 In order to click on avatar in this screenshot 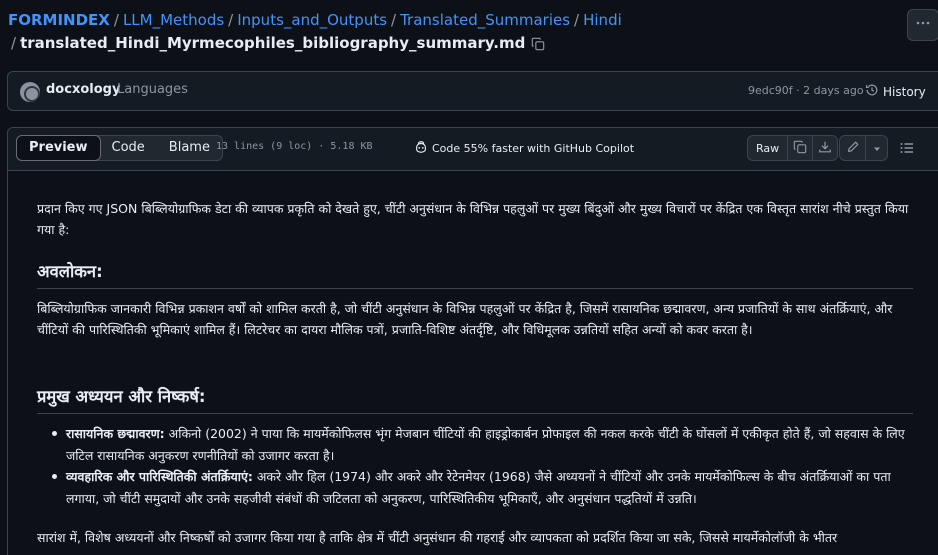, I will do `click(30, 92)`.